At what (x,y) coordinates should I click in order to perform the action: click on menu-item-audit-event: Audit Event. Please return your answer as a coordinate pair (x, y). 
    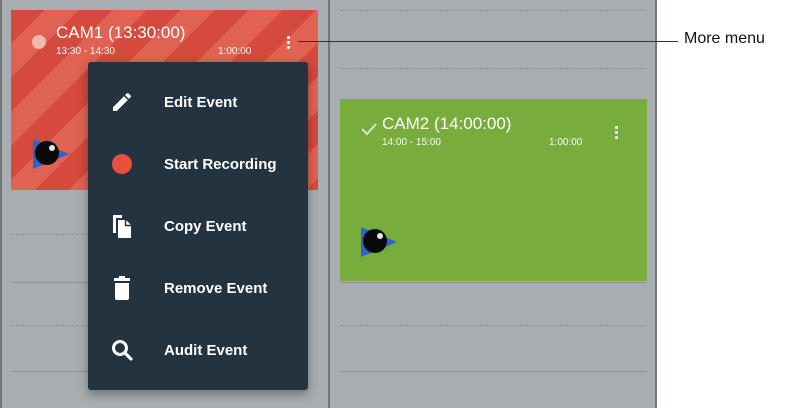
    Looking at the image, I should click on (198, 350).